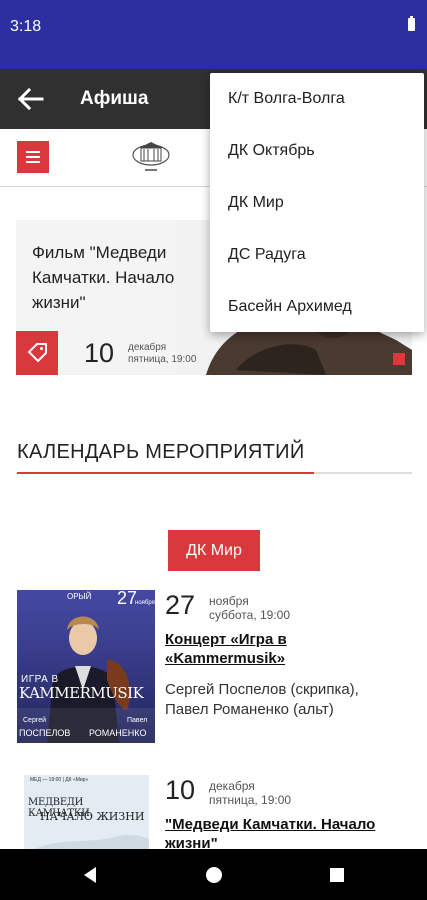 The image size is (427, 900). I want to click on event-date-detail: ноября суббота, 19:00, so click(249, 608).